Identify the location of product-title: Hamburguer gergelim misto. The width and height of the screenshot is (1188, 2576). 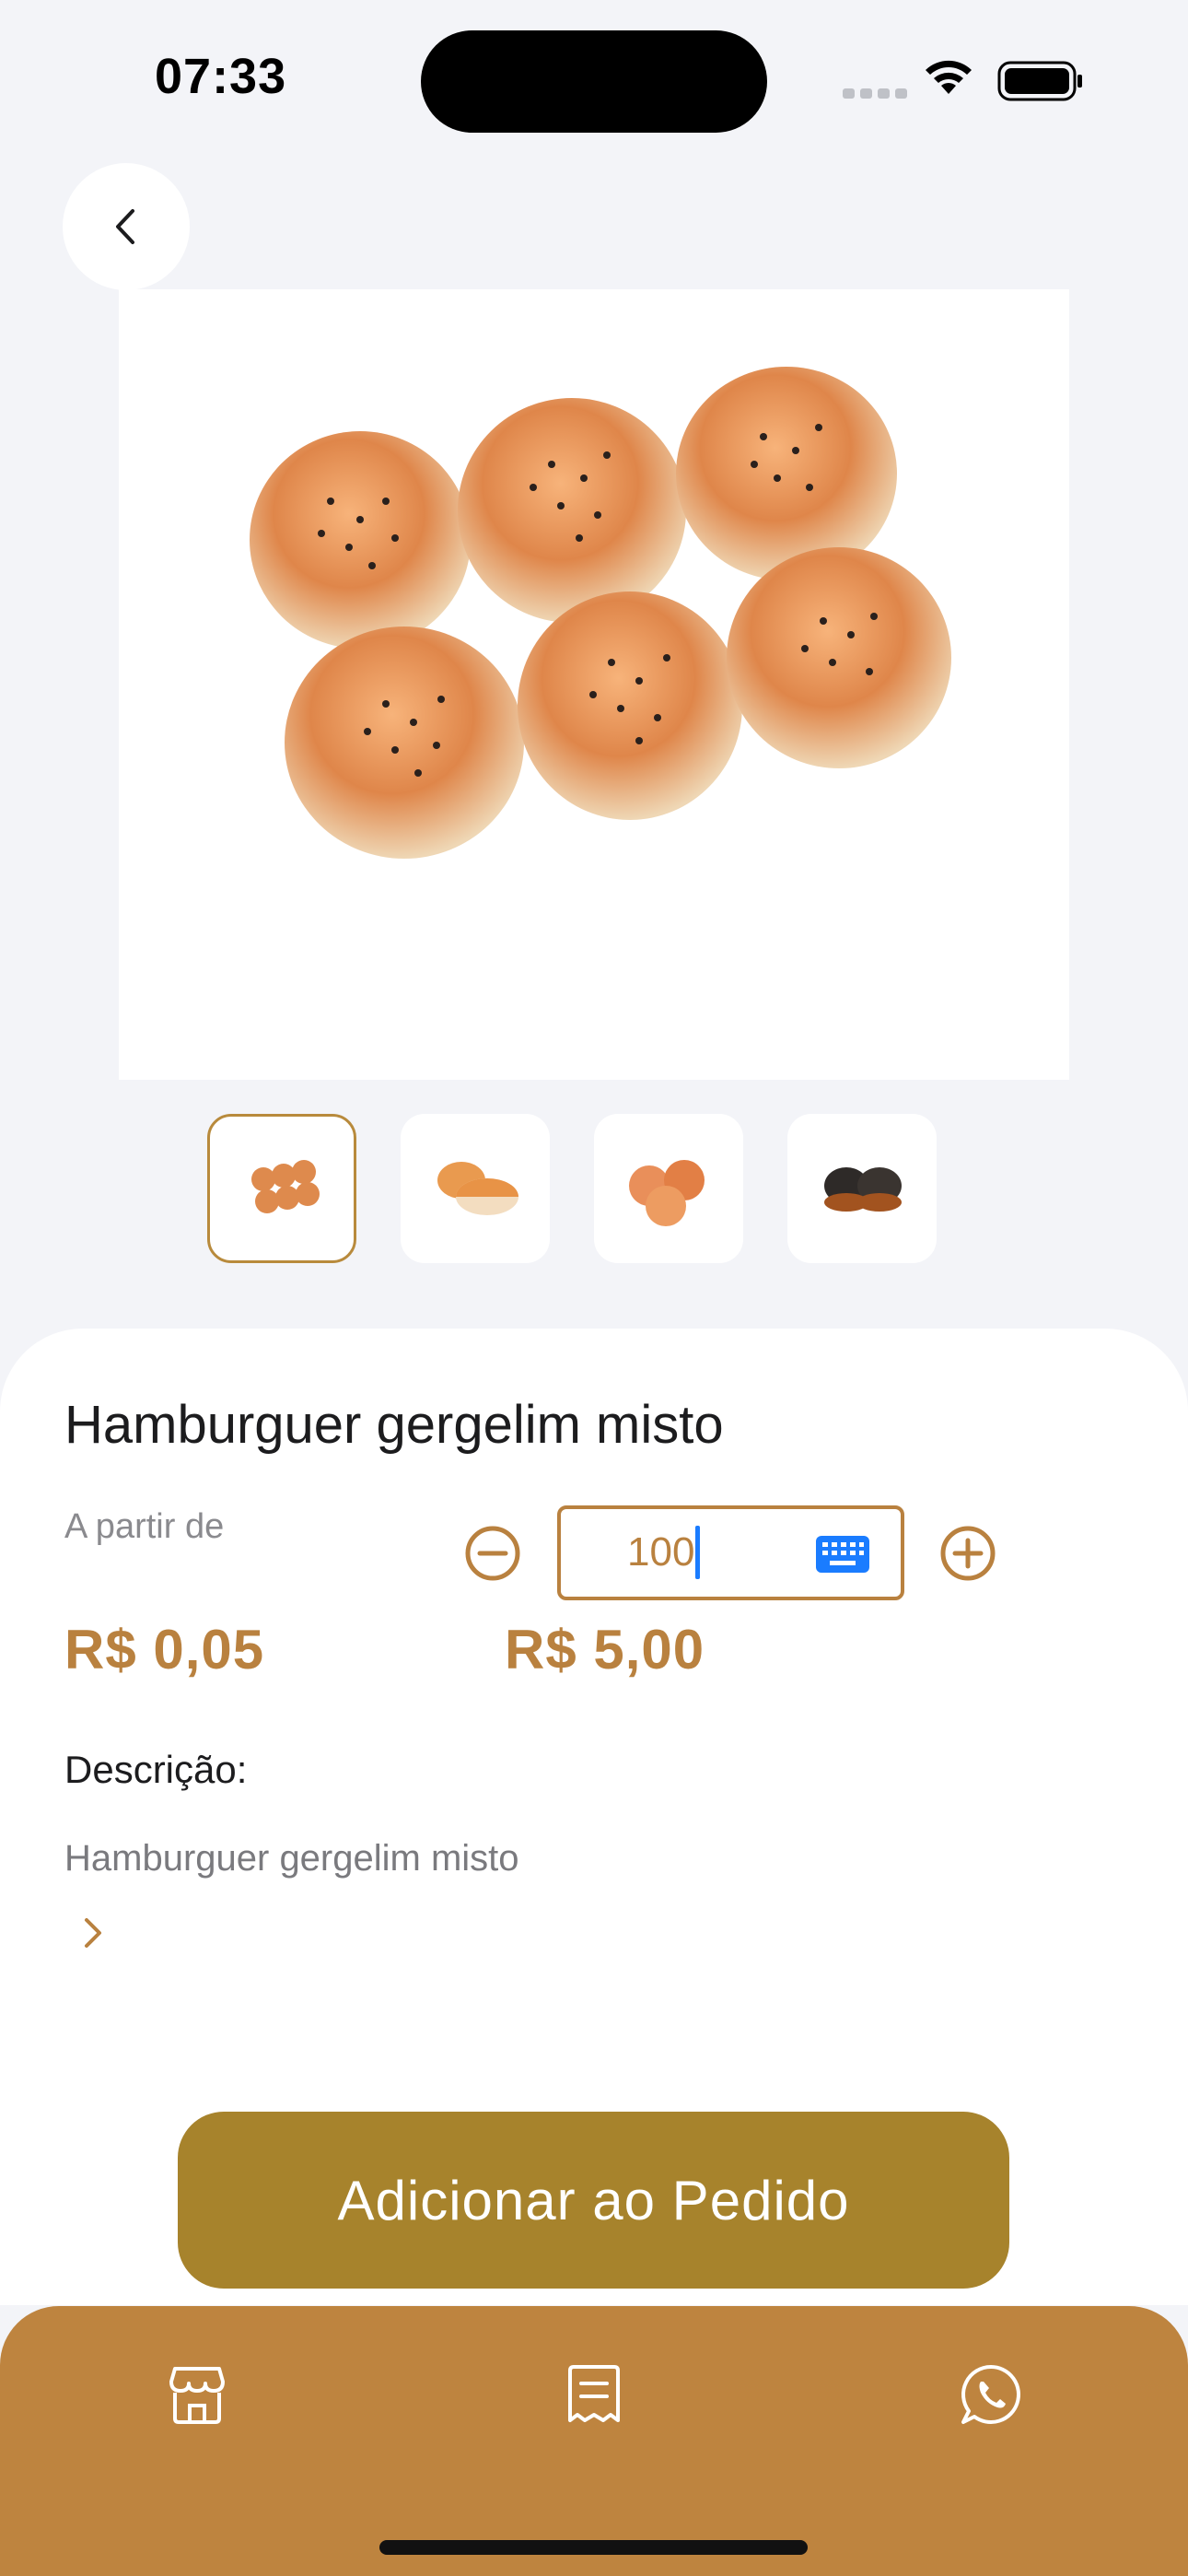
(394, 1425).